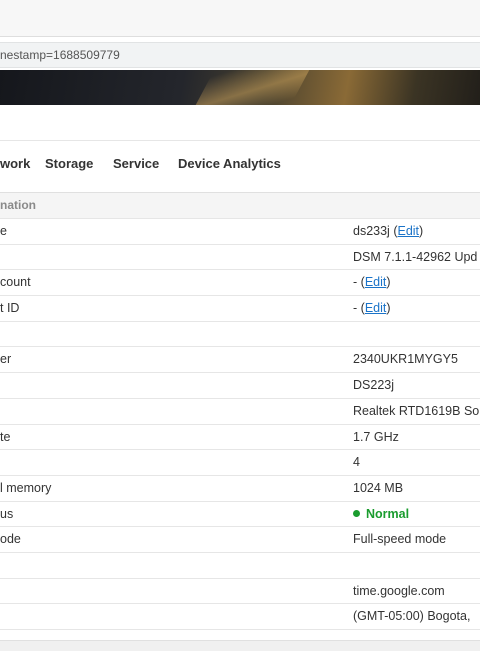  What do you see at coordinates (240, 617) in the screenshot?
I see `table-row: (GMT-05:00) Bogota,` at bounding box center [240, 617].